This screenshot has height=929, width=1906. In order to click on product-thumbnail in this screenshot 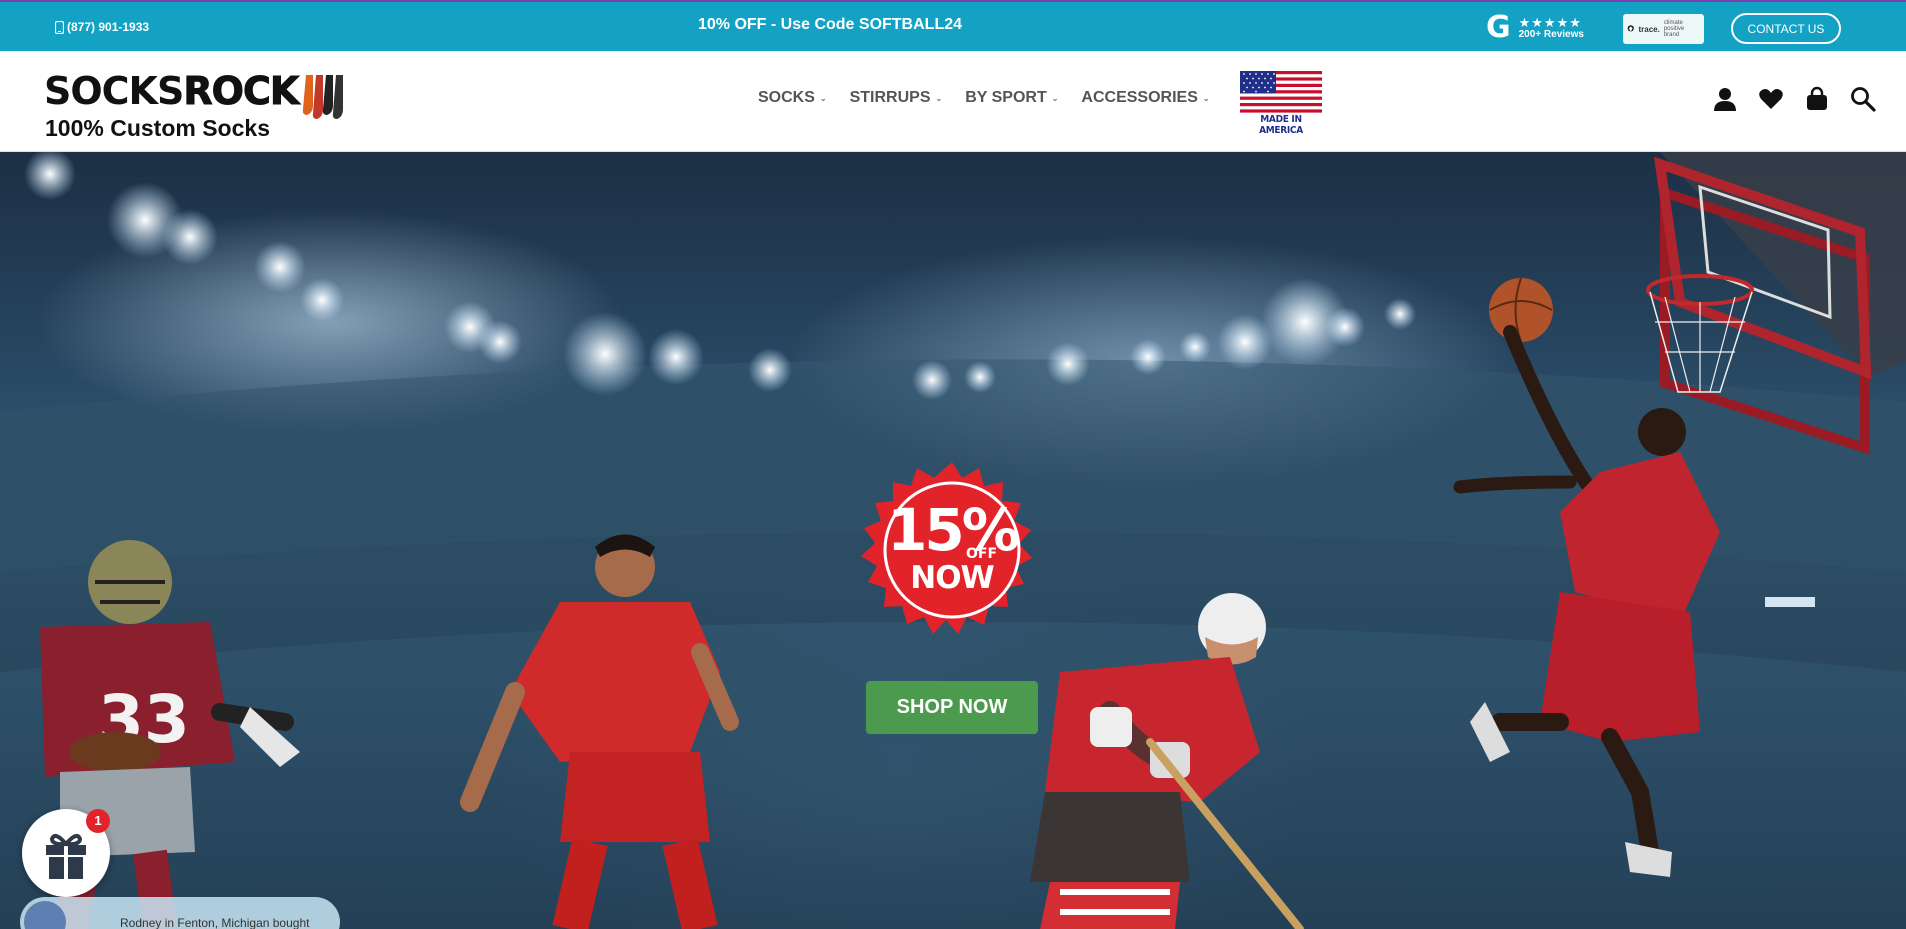, I will do `click(45, 915)`.